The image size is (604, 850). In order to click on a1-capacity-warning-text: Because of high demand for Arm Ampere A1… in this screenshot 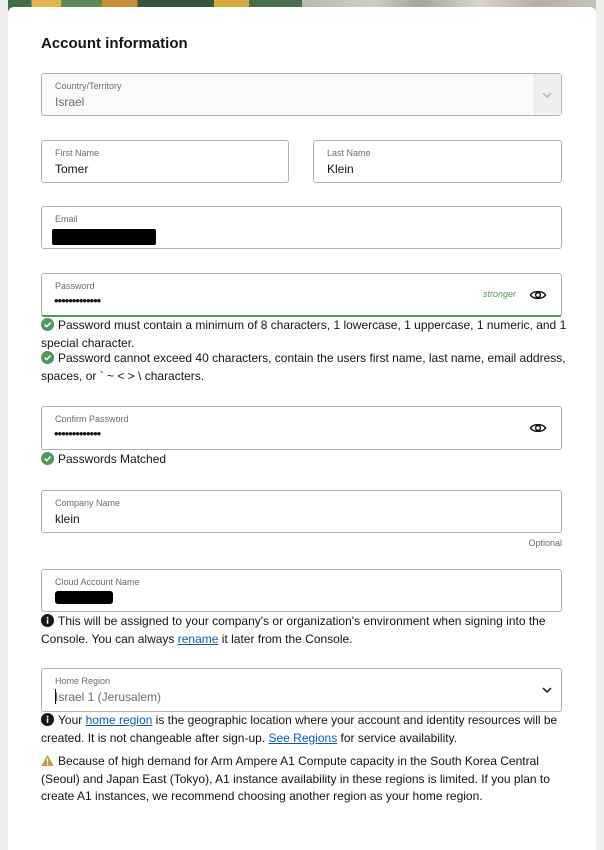, I will do `click(295, 778)`.